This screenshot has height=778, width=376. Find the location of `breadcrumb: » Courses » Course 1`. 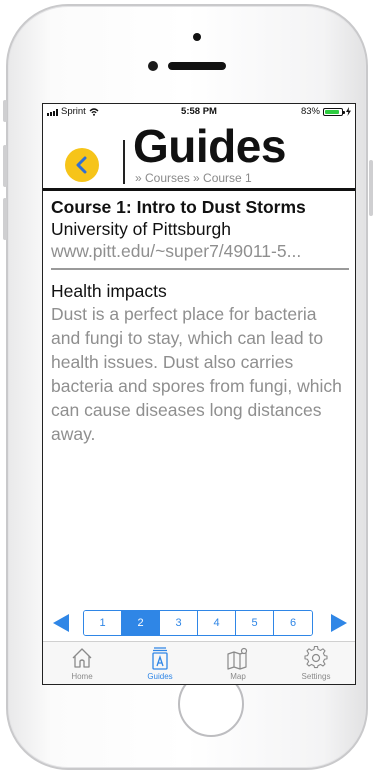

breadcrumb: » Courses » Course 1 is located at coordinates (193, 178).